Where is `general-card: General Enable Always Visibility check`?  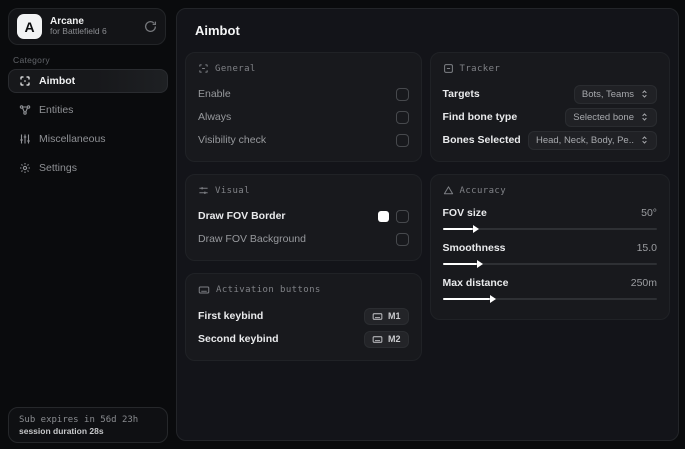 general-card: General Enable Always Visibility check is located at coordinates (303, 107).